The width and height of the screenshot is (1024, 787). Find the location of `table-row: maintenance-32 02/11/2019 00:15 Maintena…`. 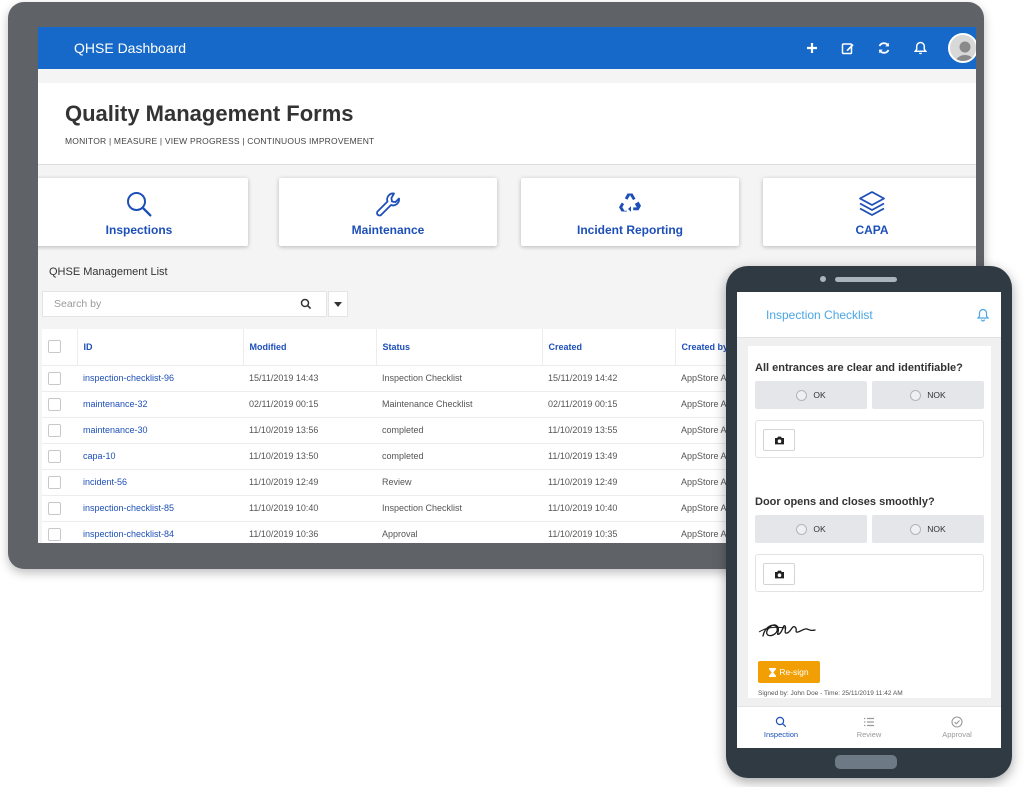

table-row: maintenance-32 02/11/2019 00:15 Maintena… is located at coordinates (402, 404).